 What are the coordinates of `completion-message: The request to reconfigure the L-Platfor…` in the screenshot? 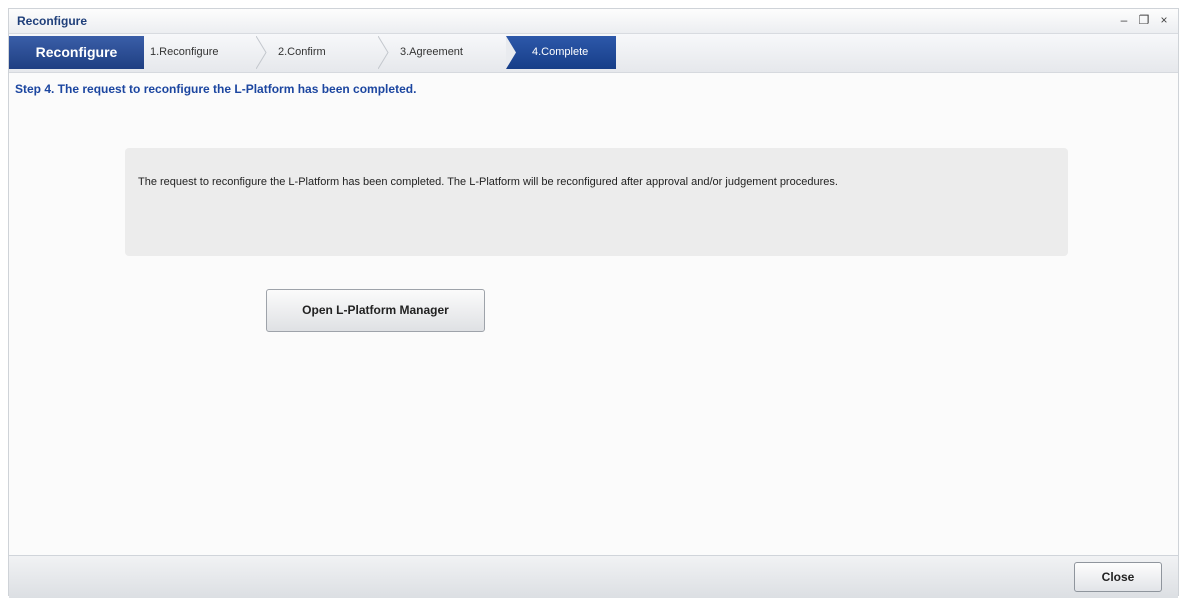 It's located at (488, 182).